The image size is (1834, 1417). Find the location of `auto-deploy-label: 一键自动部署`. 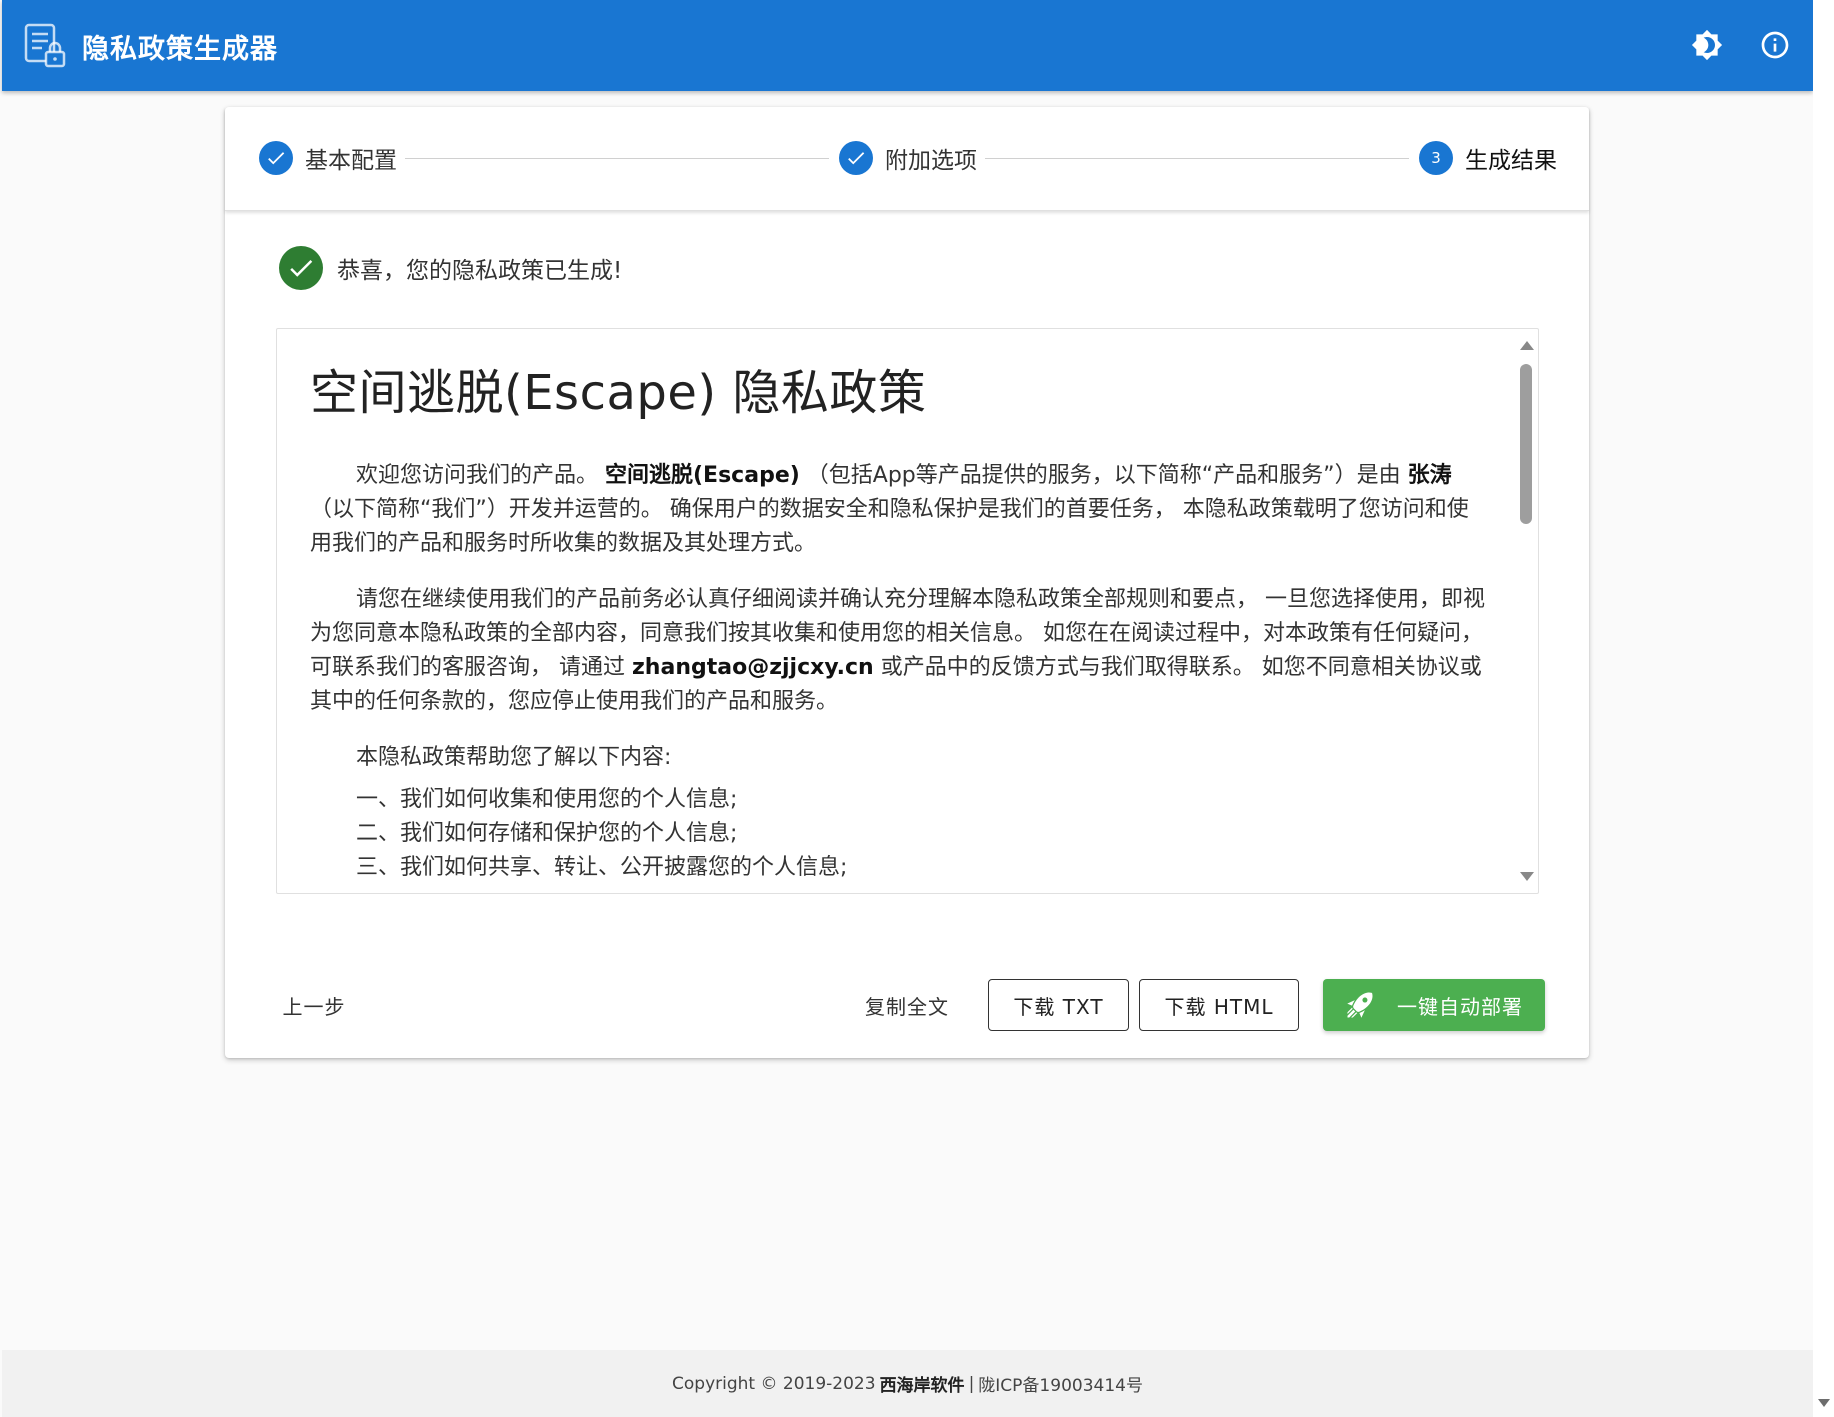

auto-deploy-label: 一键自动部署 is located at coordinates (1460, 1006).